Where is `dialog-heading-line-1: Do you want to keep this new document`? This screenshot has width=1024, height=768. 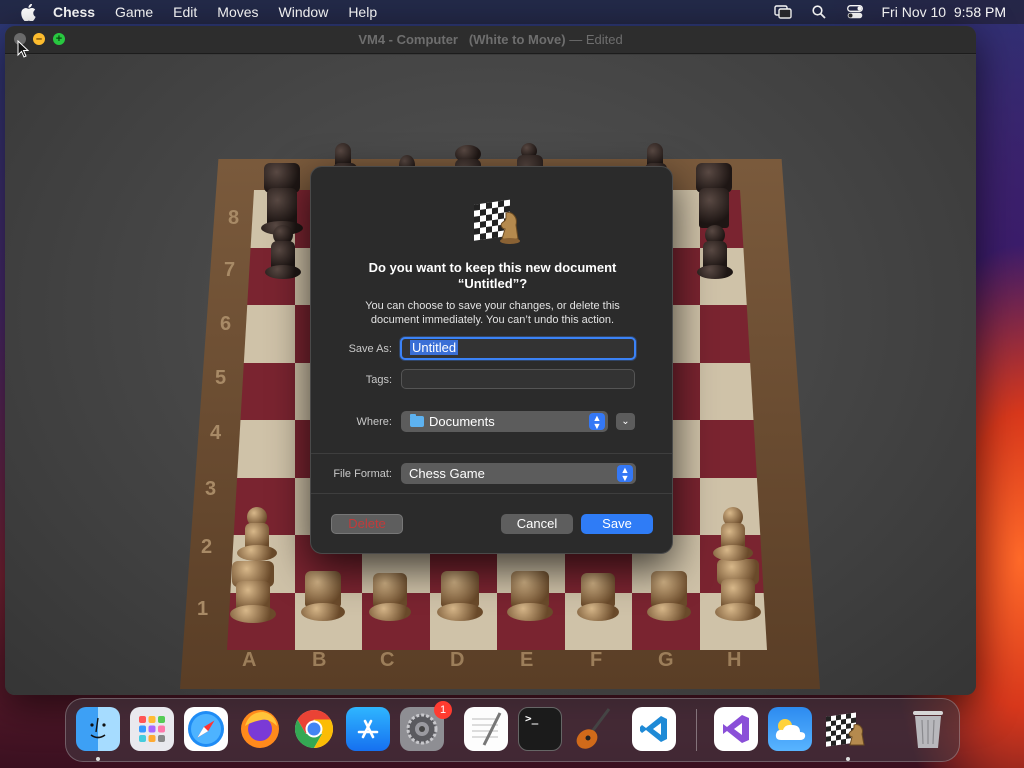 dialog-heading-line-1: Do you want to keep this new document is located at coordinates (492, 267).